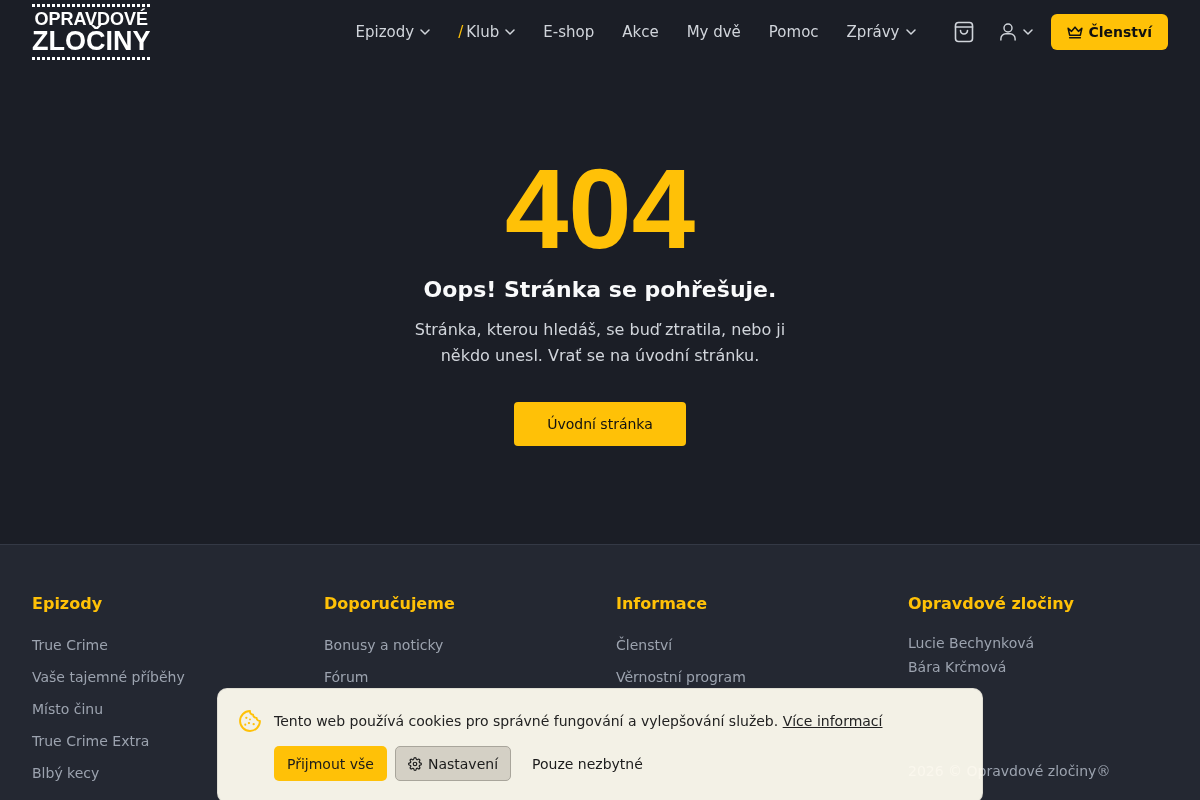 Image resolution: width=1200 pixels, height=800 pixels. What do you see at coordinates (832, 721) in the screenshot?
I see `more-info-link: Více informací` at bounding box center [832, 721].